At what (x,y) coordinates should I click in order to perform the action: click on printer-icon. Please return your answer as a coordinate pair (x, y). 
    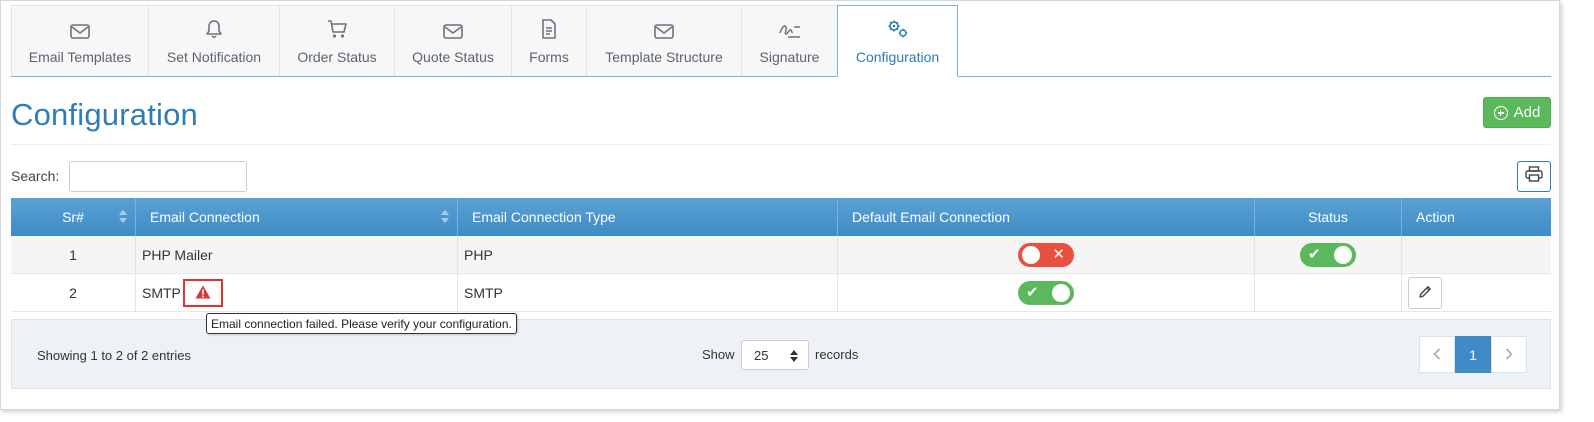
    Looking at the image, I should click on (1534, 176).